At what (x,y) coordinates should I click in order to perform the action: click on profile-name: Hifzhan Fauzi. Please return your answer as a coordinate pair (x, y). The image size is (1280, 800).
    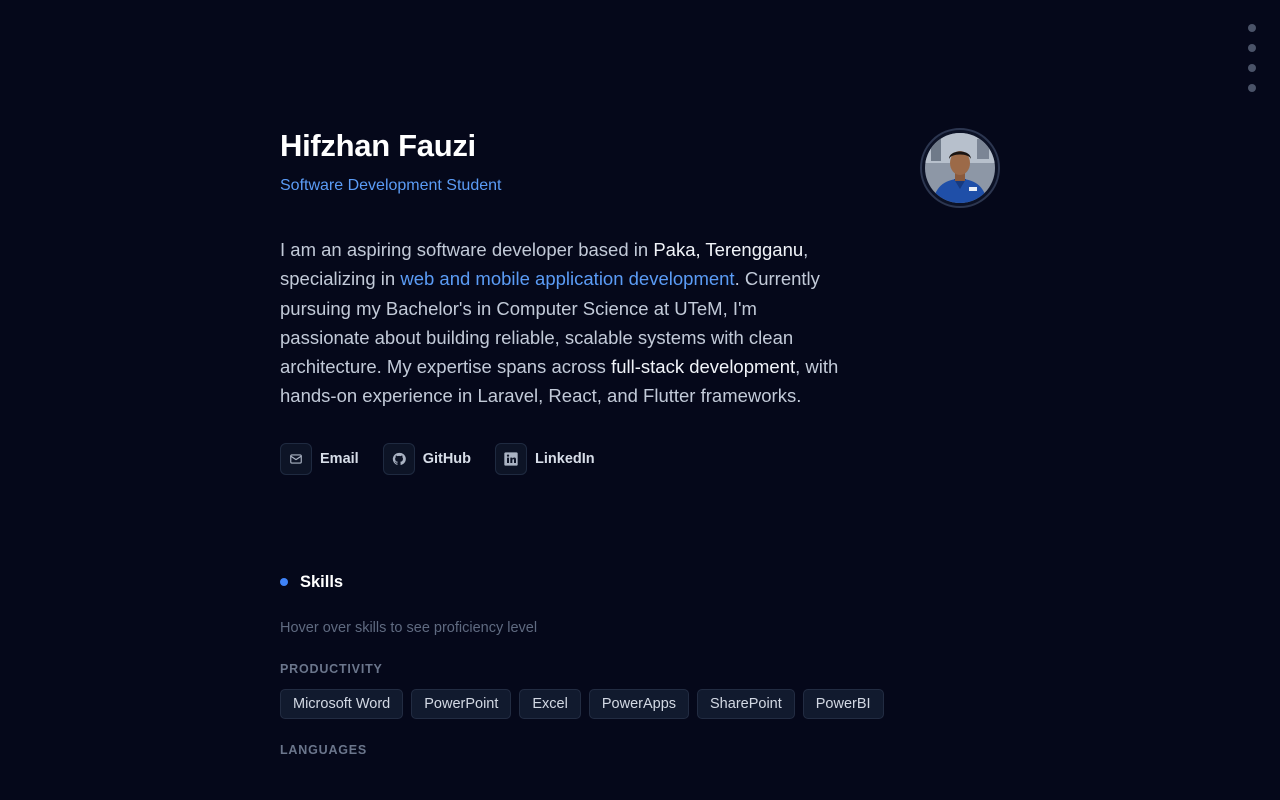
    Looking at the image, I should click on (378, 145).